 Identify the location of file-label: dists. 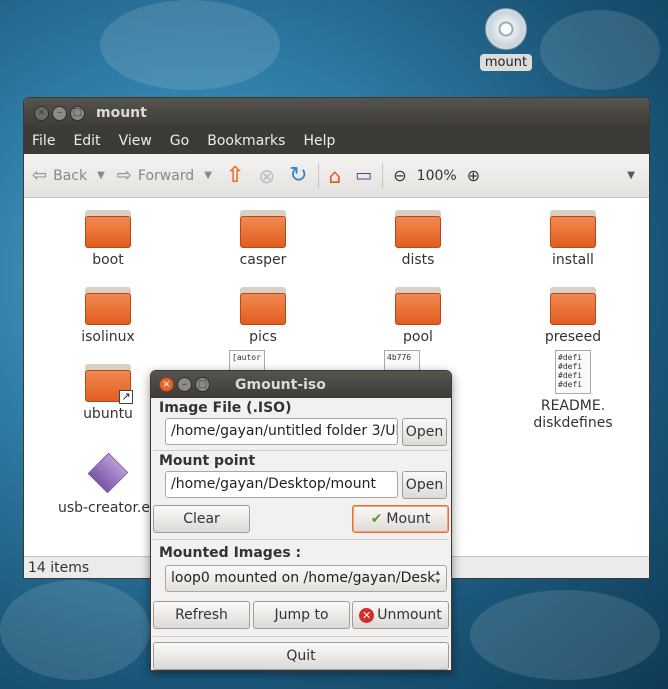
(418, 260).